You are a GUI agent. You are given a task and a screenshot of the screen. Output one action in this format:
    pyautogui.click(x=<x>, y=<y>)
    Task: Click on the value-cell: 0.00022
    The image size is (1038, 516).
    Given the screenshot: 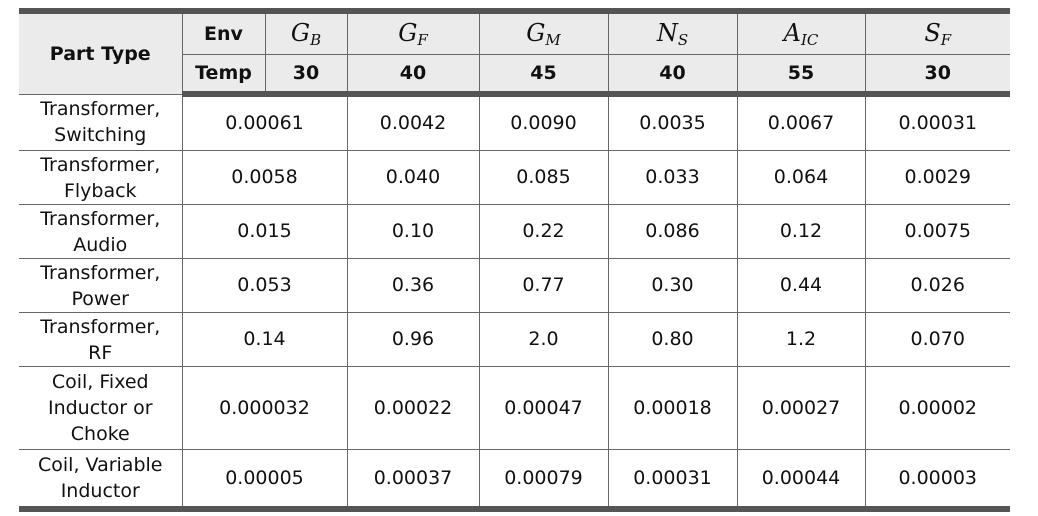 What is the action you would take?
    pyautogui.click(x=413, y=408)
    